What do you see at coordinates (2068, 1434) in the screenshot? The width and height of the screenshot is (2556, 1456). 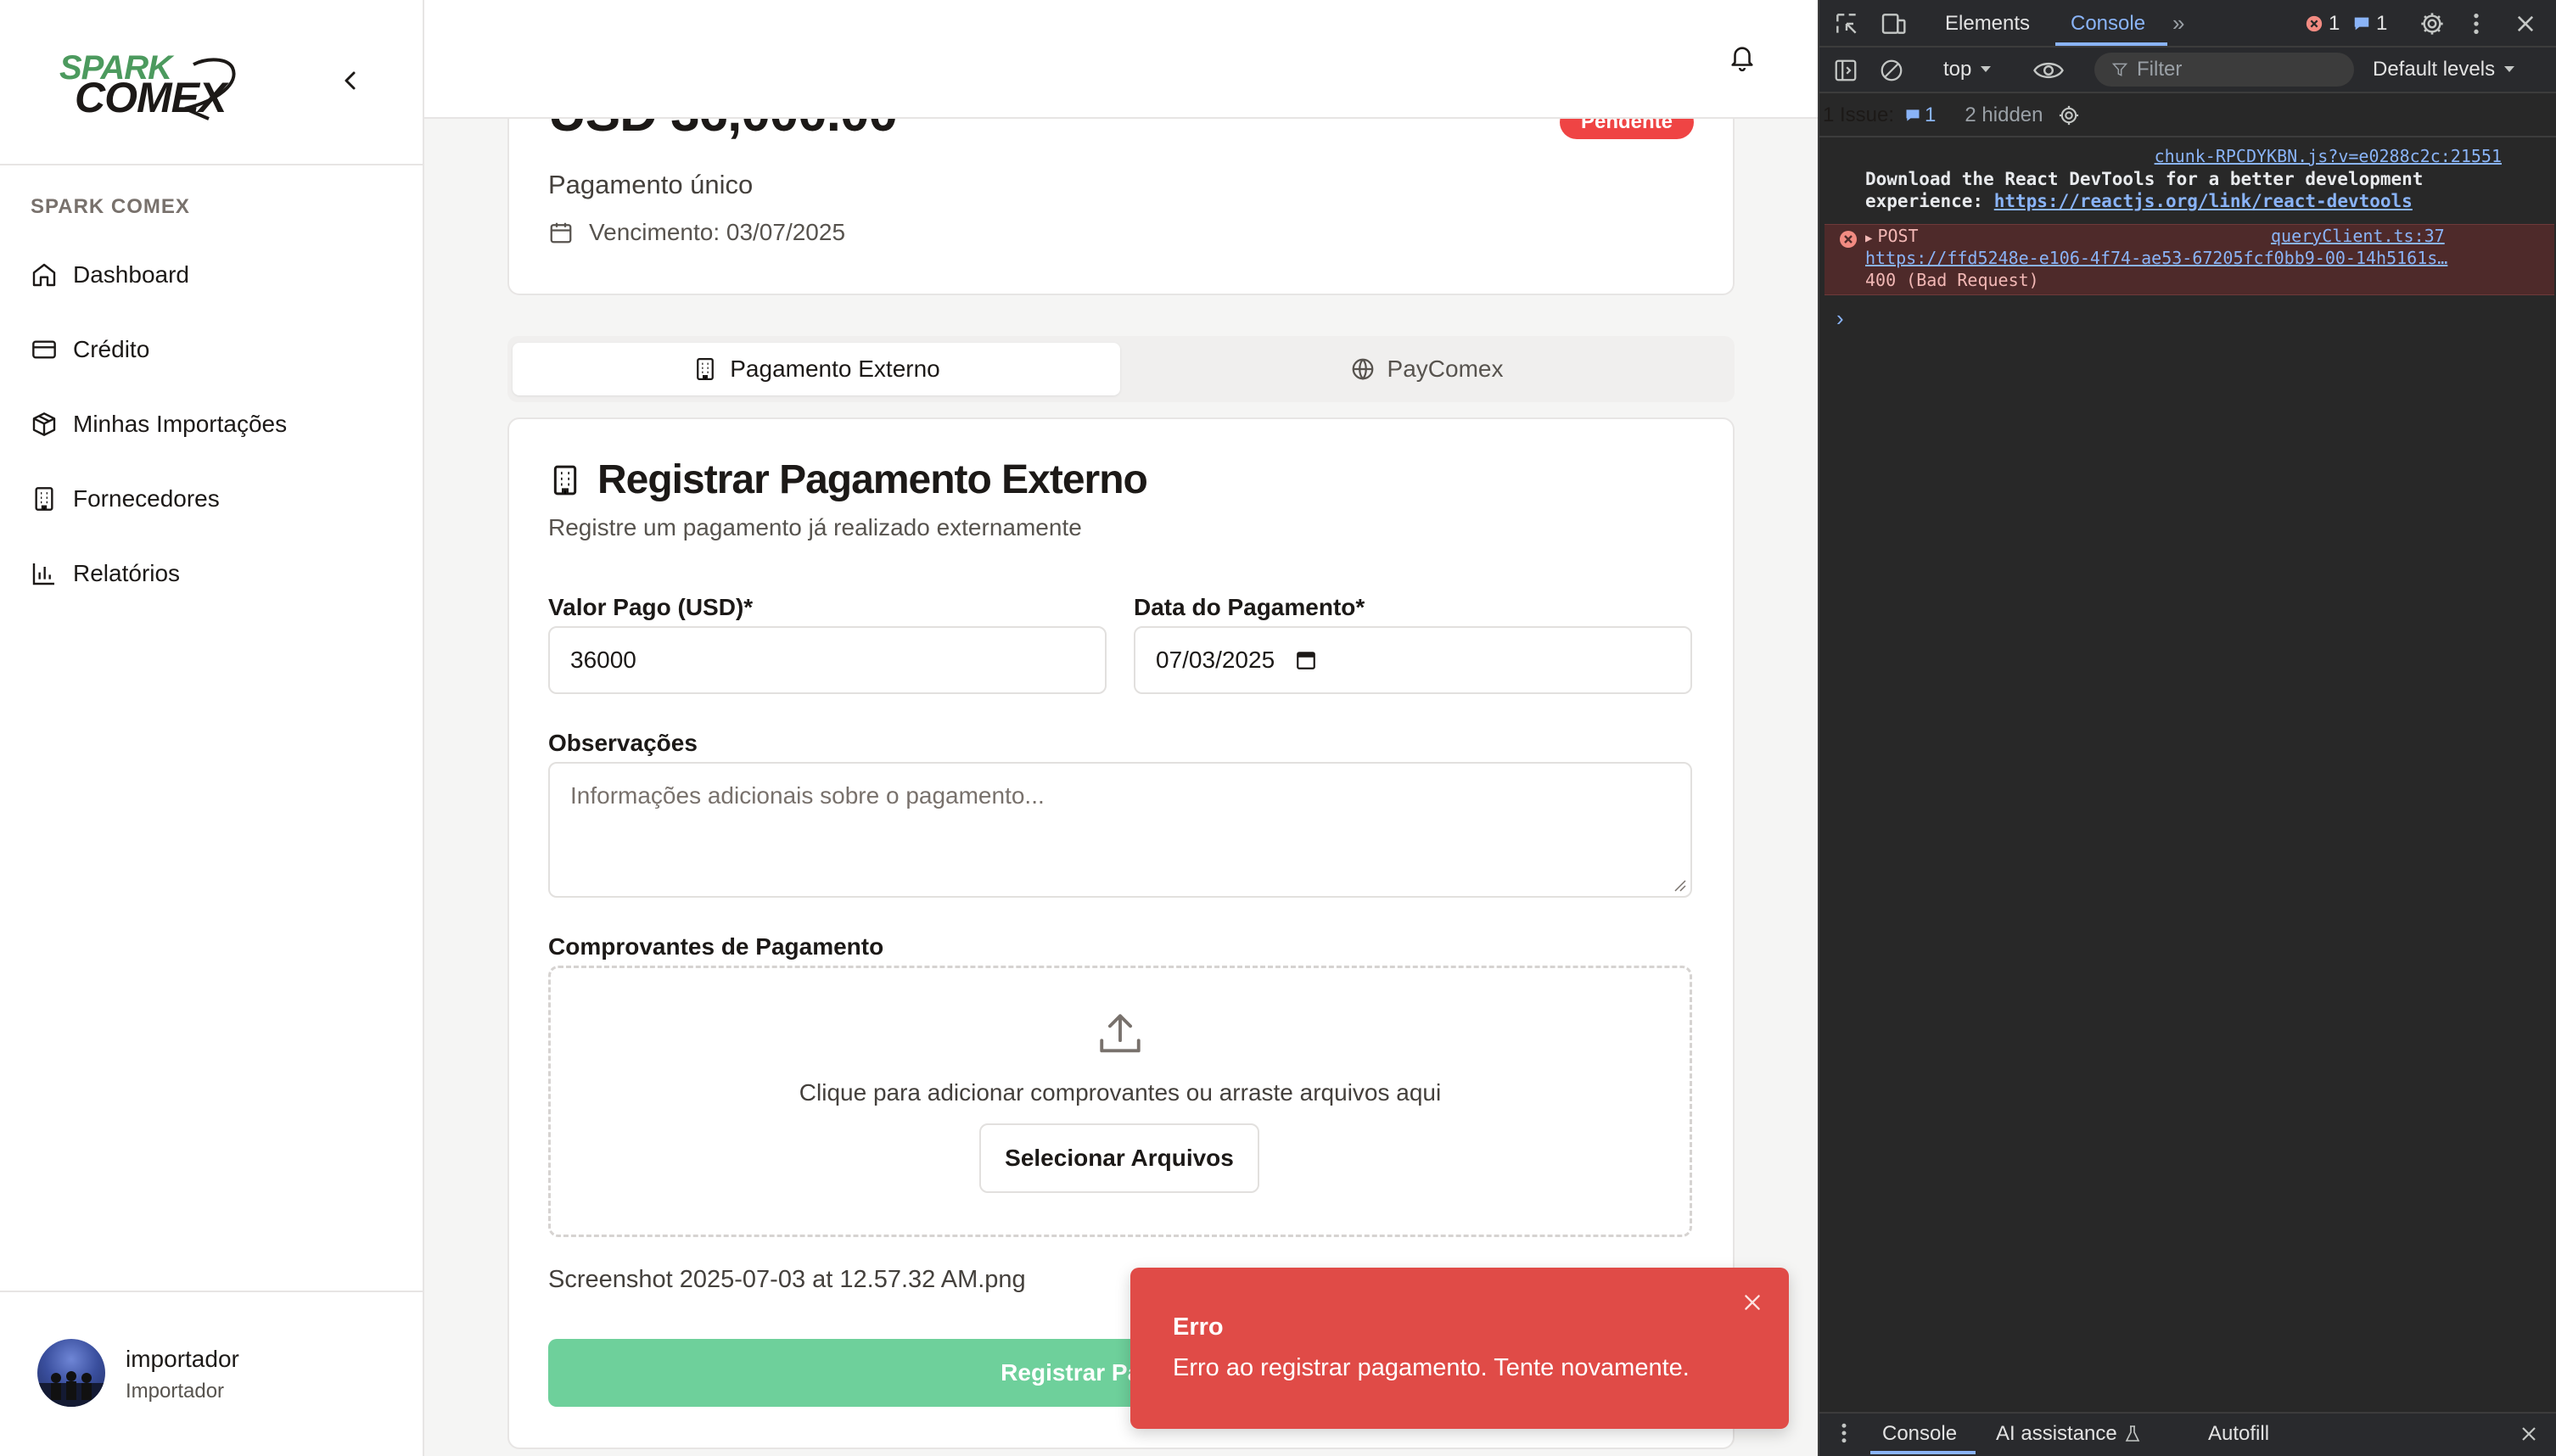 I see `drawer-tab-ai-assistance: AI assistance` at bounding box center [2068, 1434].